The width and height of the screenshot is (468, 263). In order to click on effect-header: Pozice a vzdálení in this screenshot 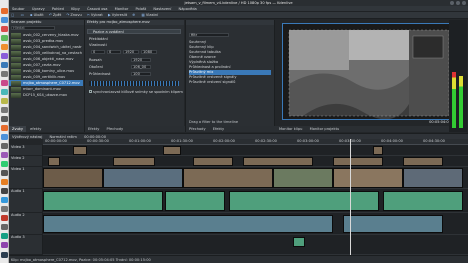, I will do `click(134, 31)`.